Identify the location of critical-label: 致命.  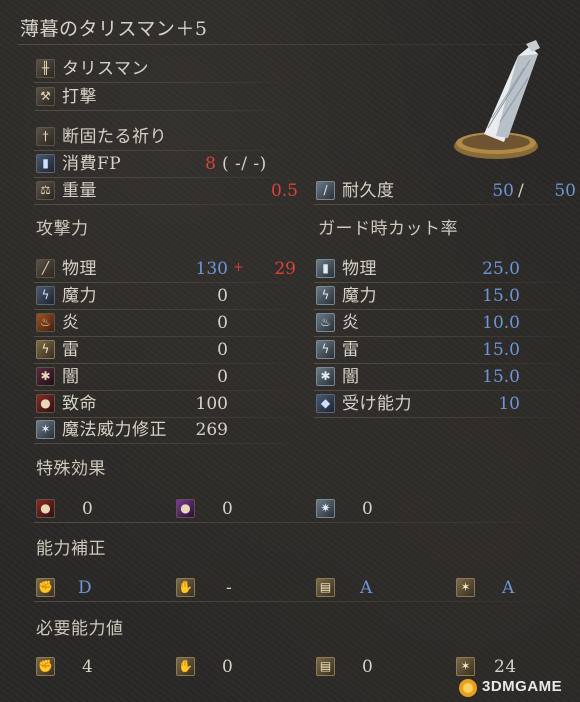
(79, 404).